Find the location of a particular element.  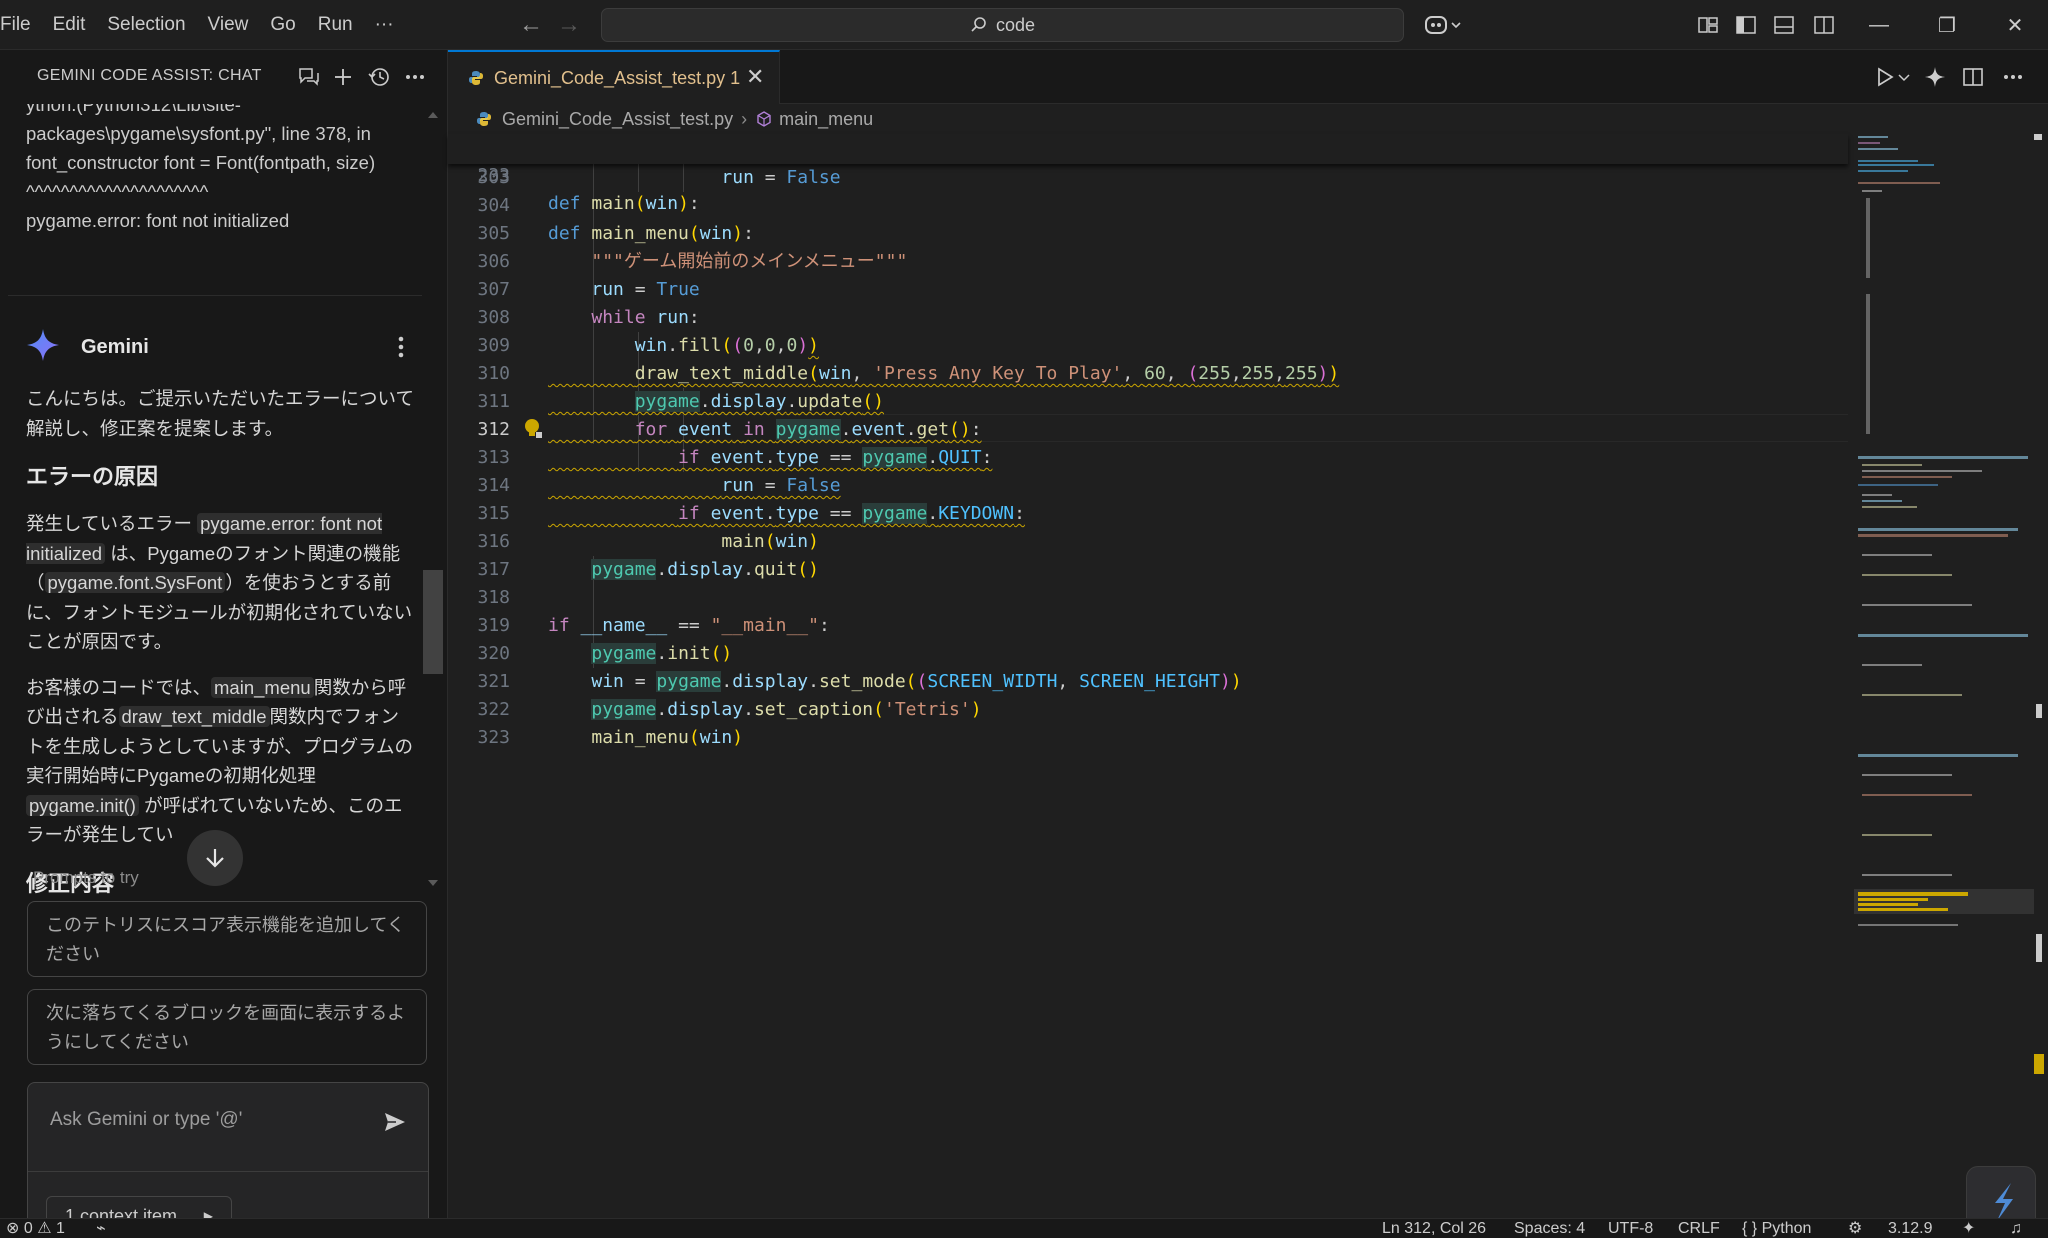

kebab-menu-icon is located at coordinates (401, 347).